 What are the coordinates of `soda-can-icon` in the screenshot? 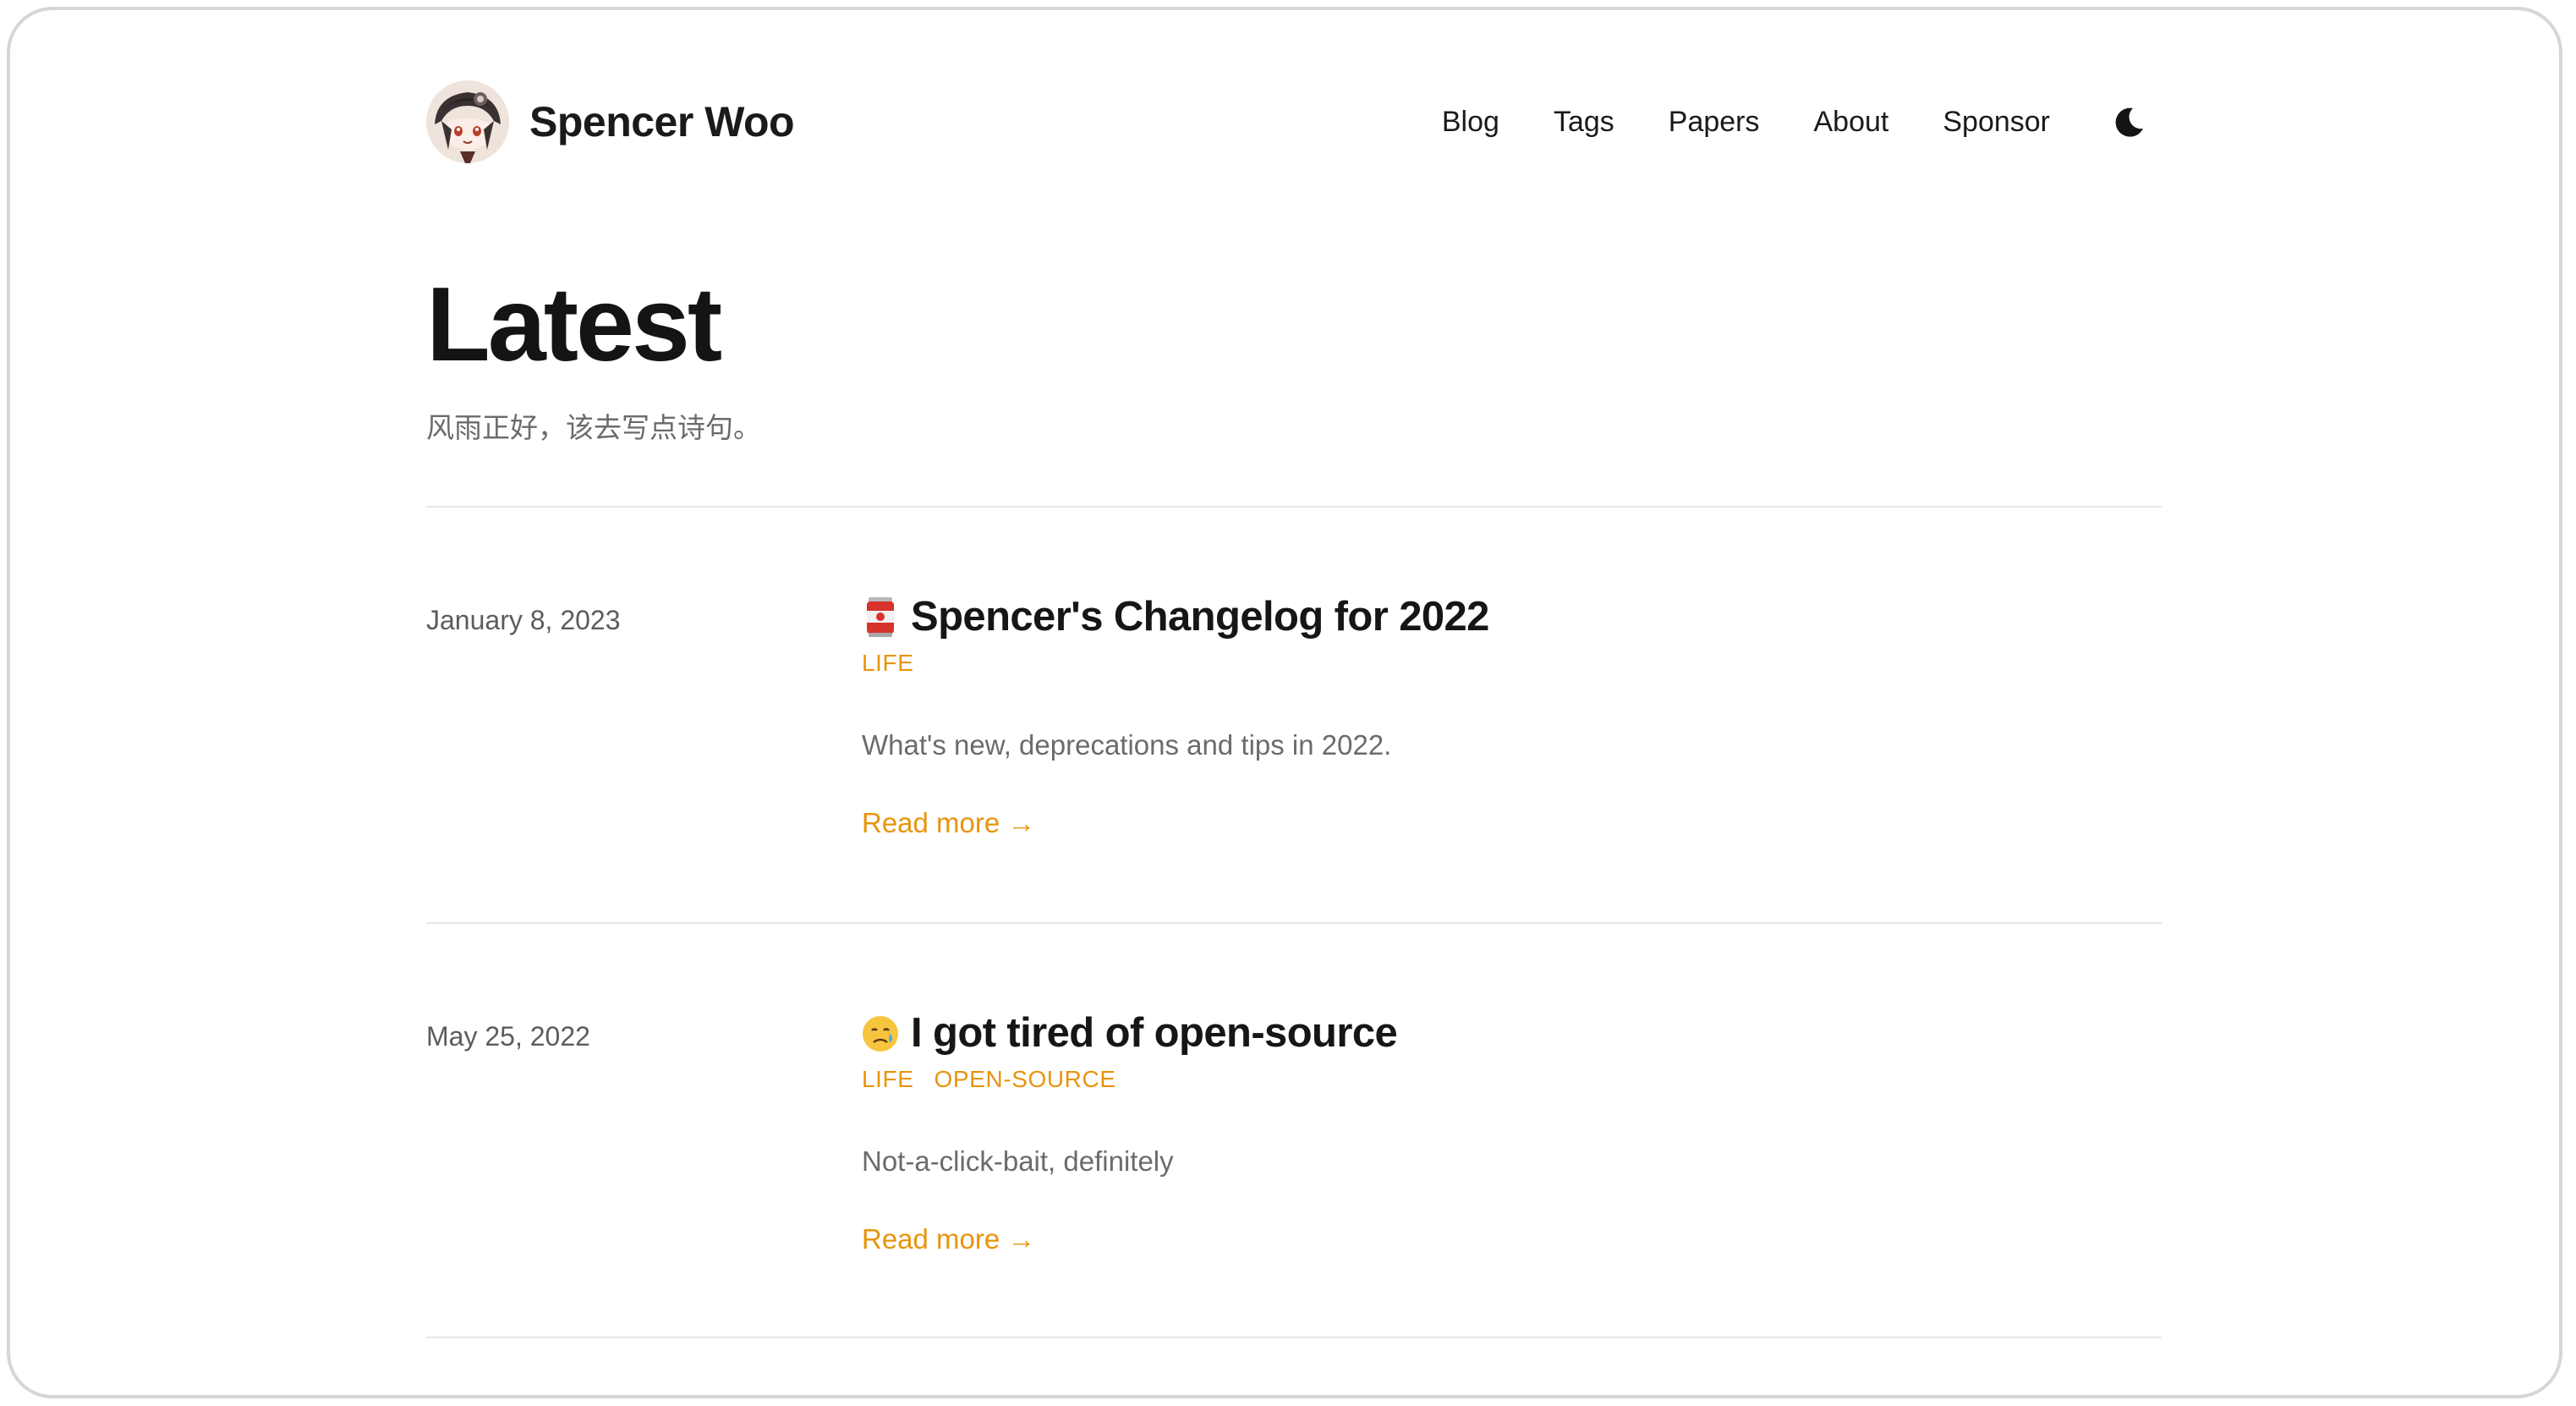 It's located at (880, 617).